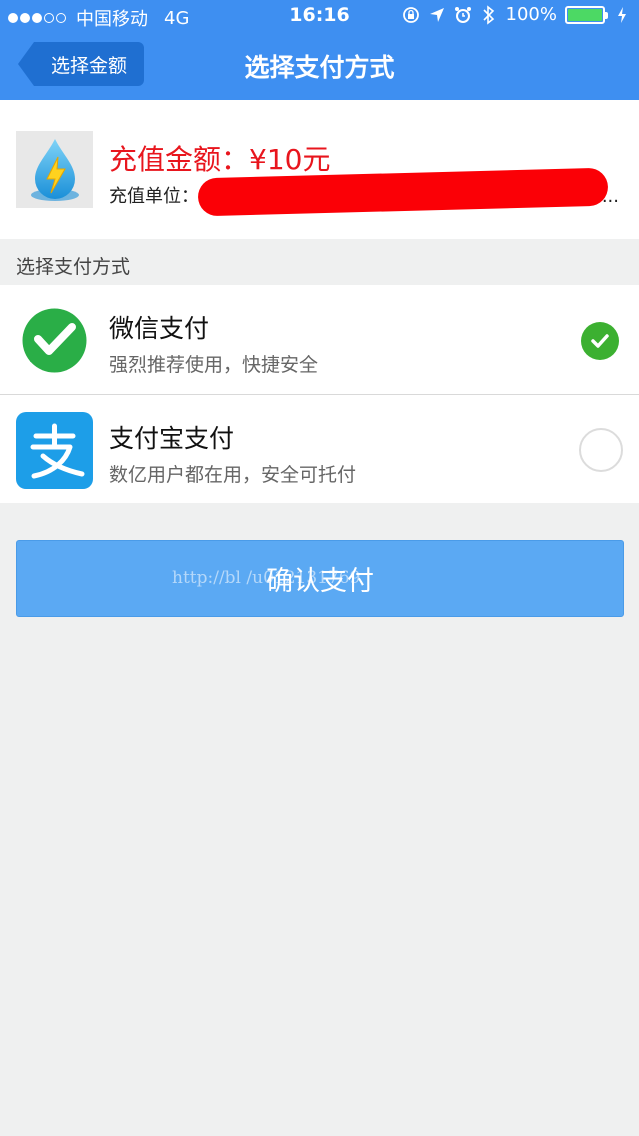 This screenshot has height=1136, width=639. What do you see at coordinates (220, 159) in the screenshot?
I see `recharge-amount: 充值金额：¥10元` at bounding box center [220, 159].